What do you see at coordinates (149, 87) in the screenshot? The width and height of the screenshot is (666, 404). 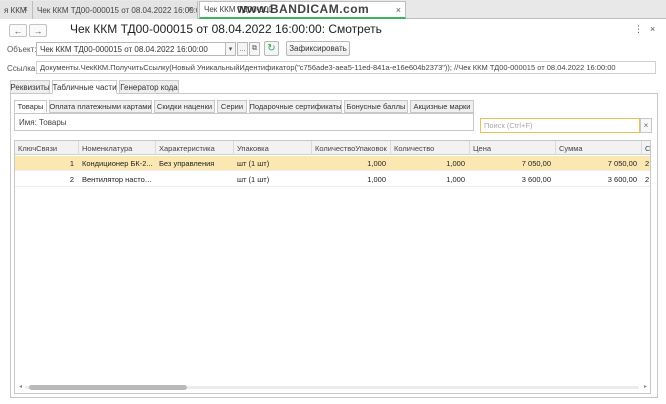 I see `tab-code-generator: Генератор кода` at bounding box center [149, 87].